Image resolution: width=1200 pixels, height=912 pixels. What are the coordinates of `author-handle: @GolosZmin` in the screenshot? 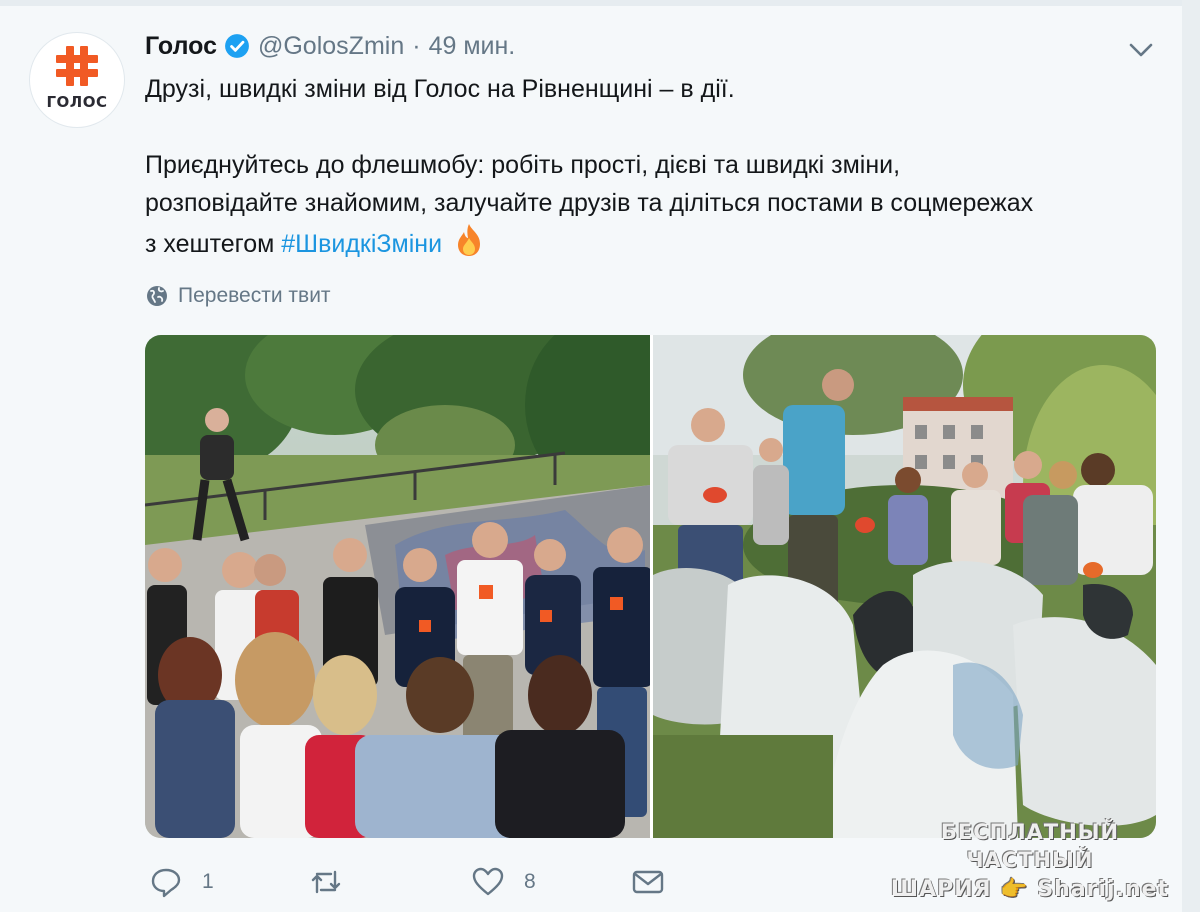 It's located at (331, 46).